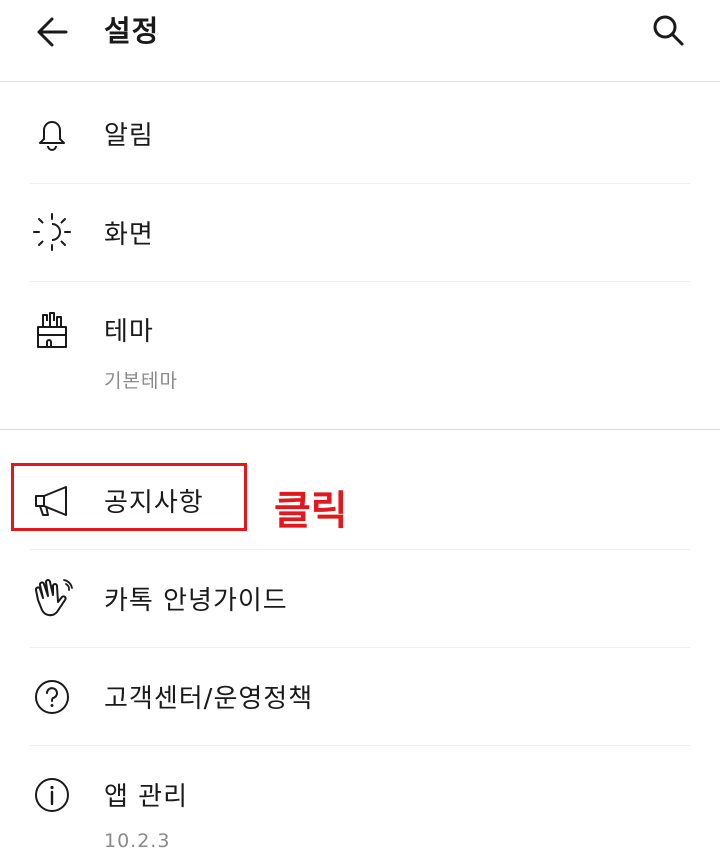  Describe the element at coordinates (311, 511) in the screenshot. I see `click-annotation: 클릭` at that location.